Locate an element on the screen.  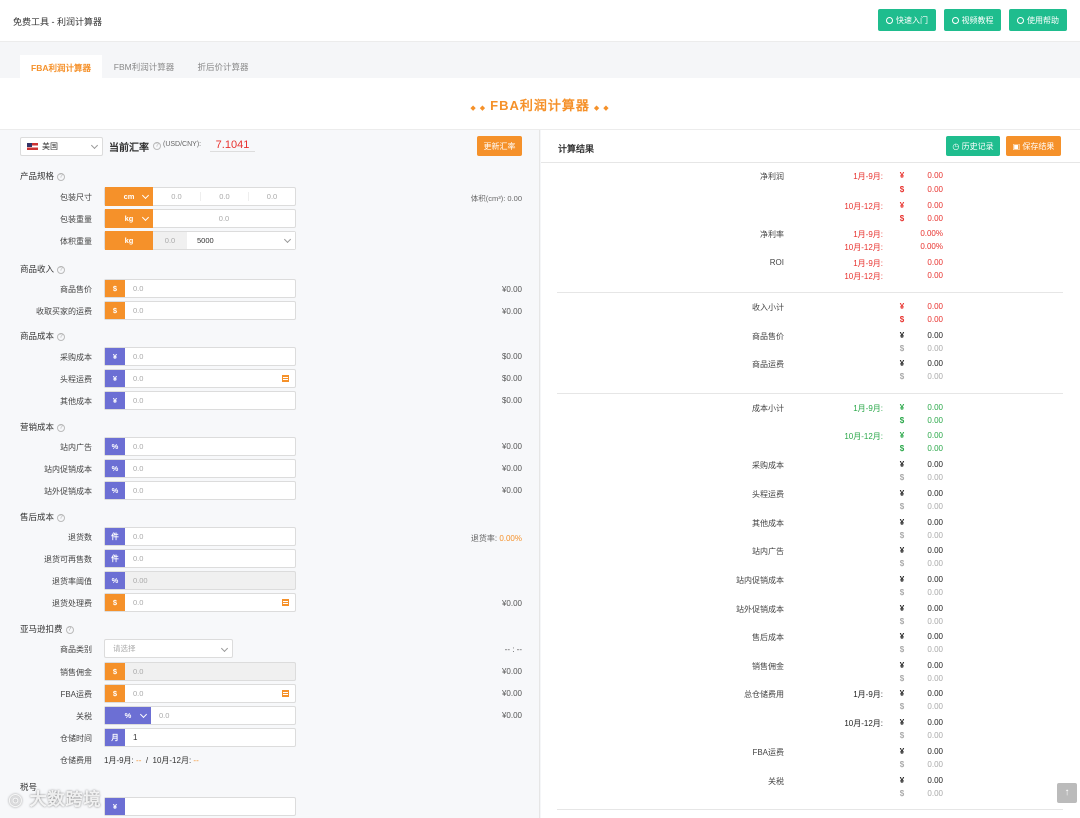
fba-fee-label: FBA运费 is located at coordinates (76, 694).